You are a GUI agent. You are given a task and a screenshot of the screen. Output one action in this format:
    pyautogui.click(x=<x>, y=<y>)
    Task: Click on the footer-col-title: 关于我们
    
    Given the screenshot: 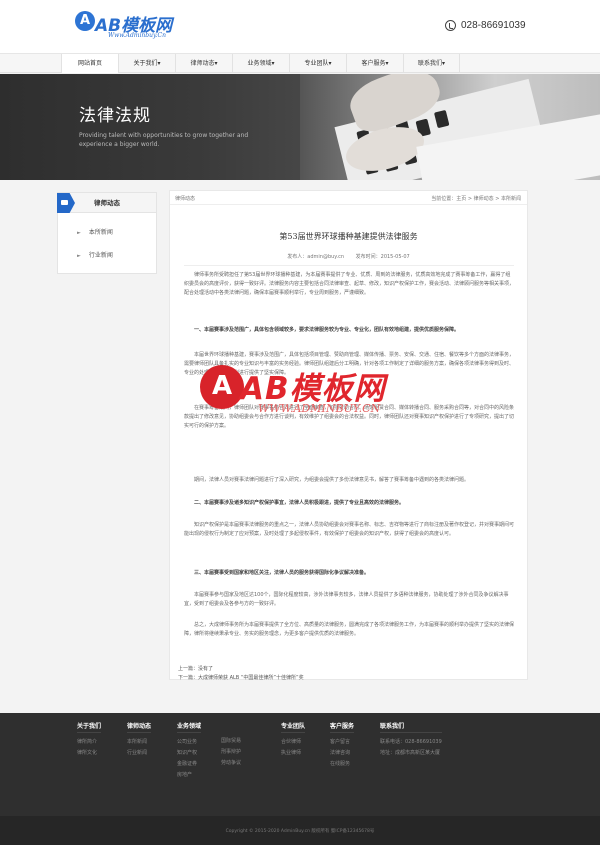 What is the action you would take?
    pyautogui.click(x=89, y=727)
    